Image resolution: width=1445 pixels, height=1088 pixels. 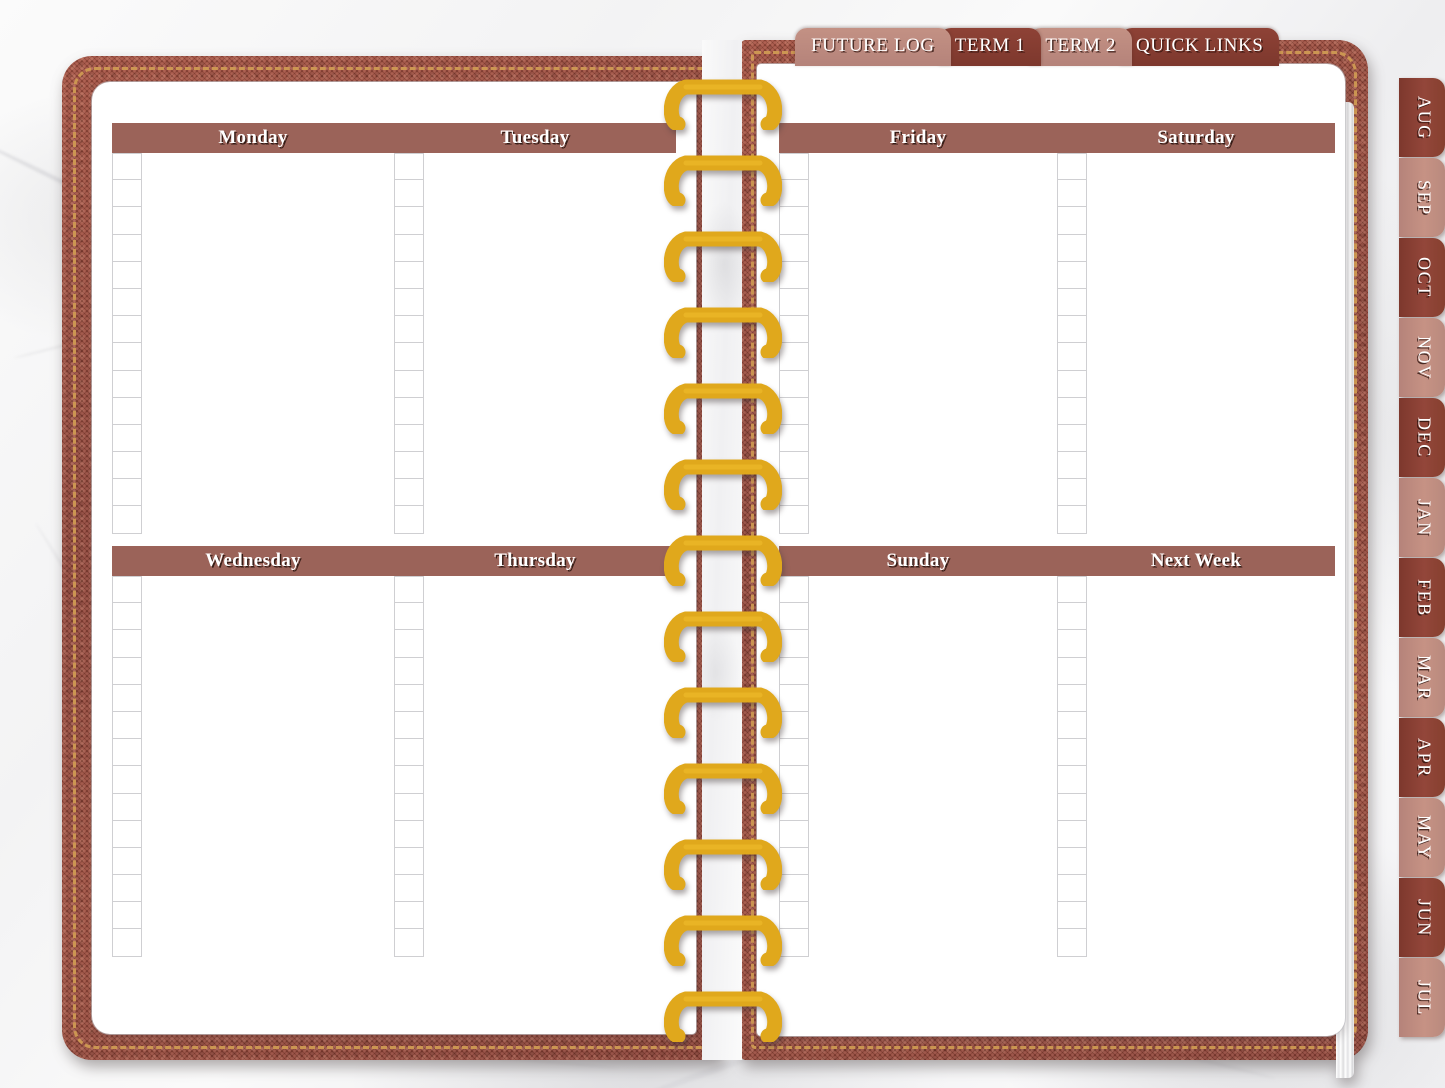 What do you see at coordinates (1422, 597) in the screenshot?
I see `month-tab-feb: FEB` at bounding box center [1422, 597].